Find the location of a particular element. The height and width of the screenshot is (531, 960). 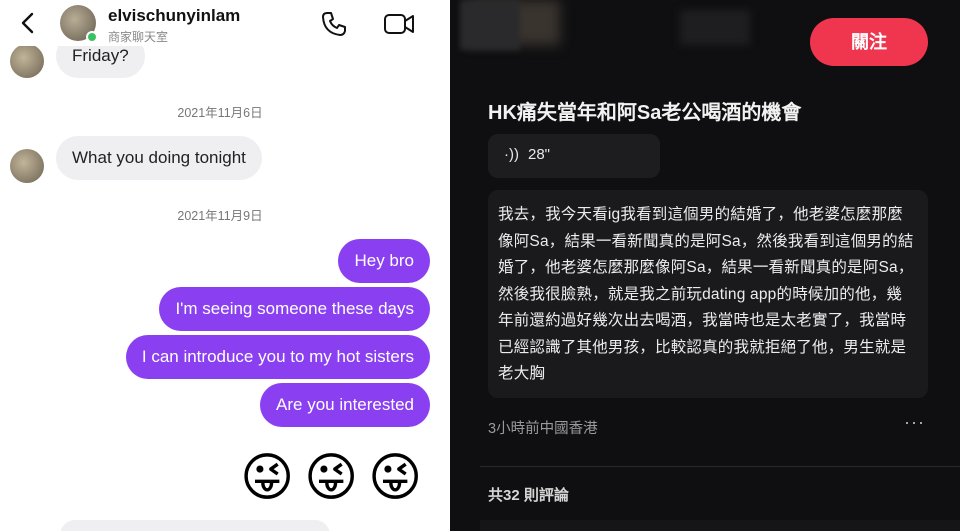

date-separator: 2021年11月9日 is located at coordinates (220, 216).